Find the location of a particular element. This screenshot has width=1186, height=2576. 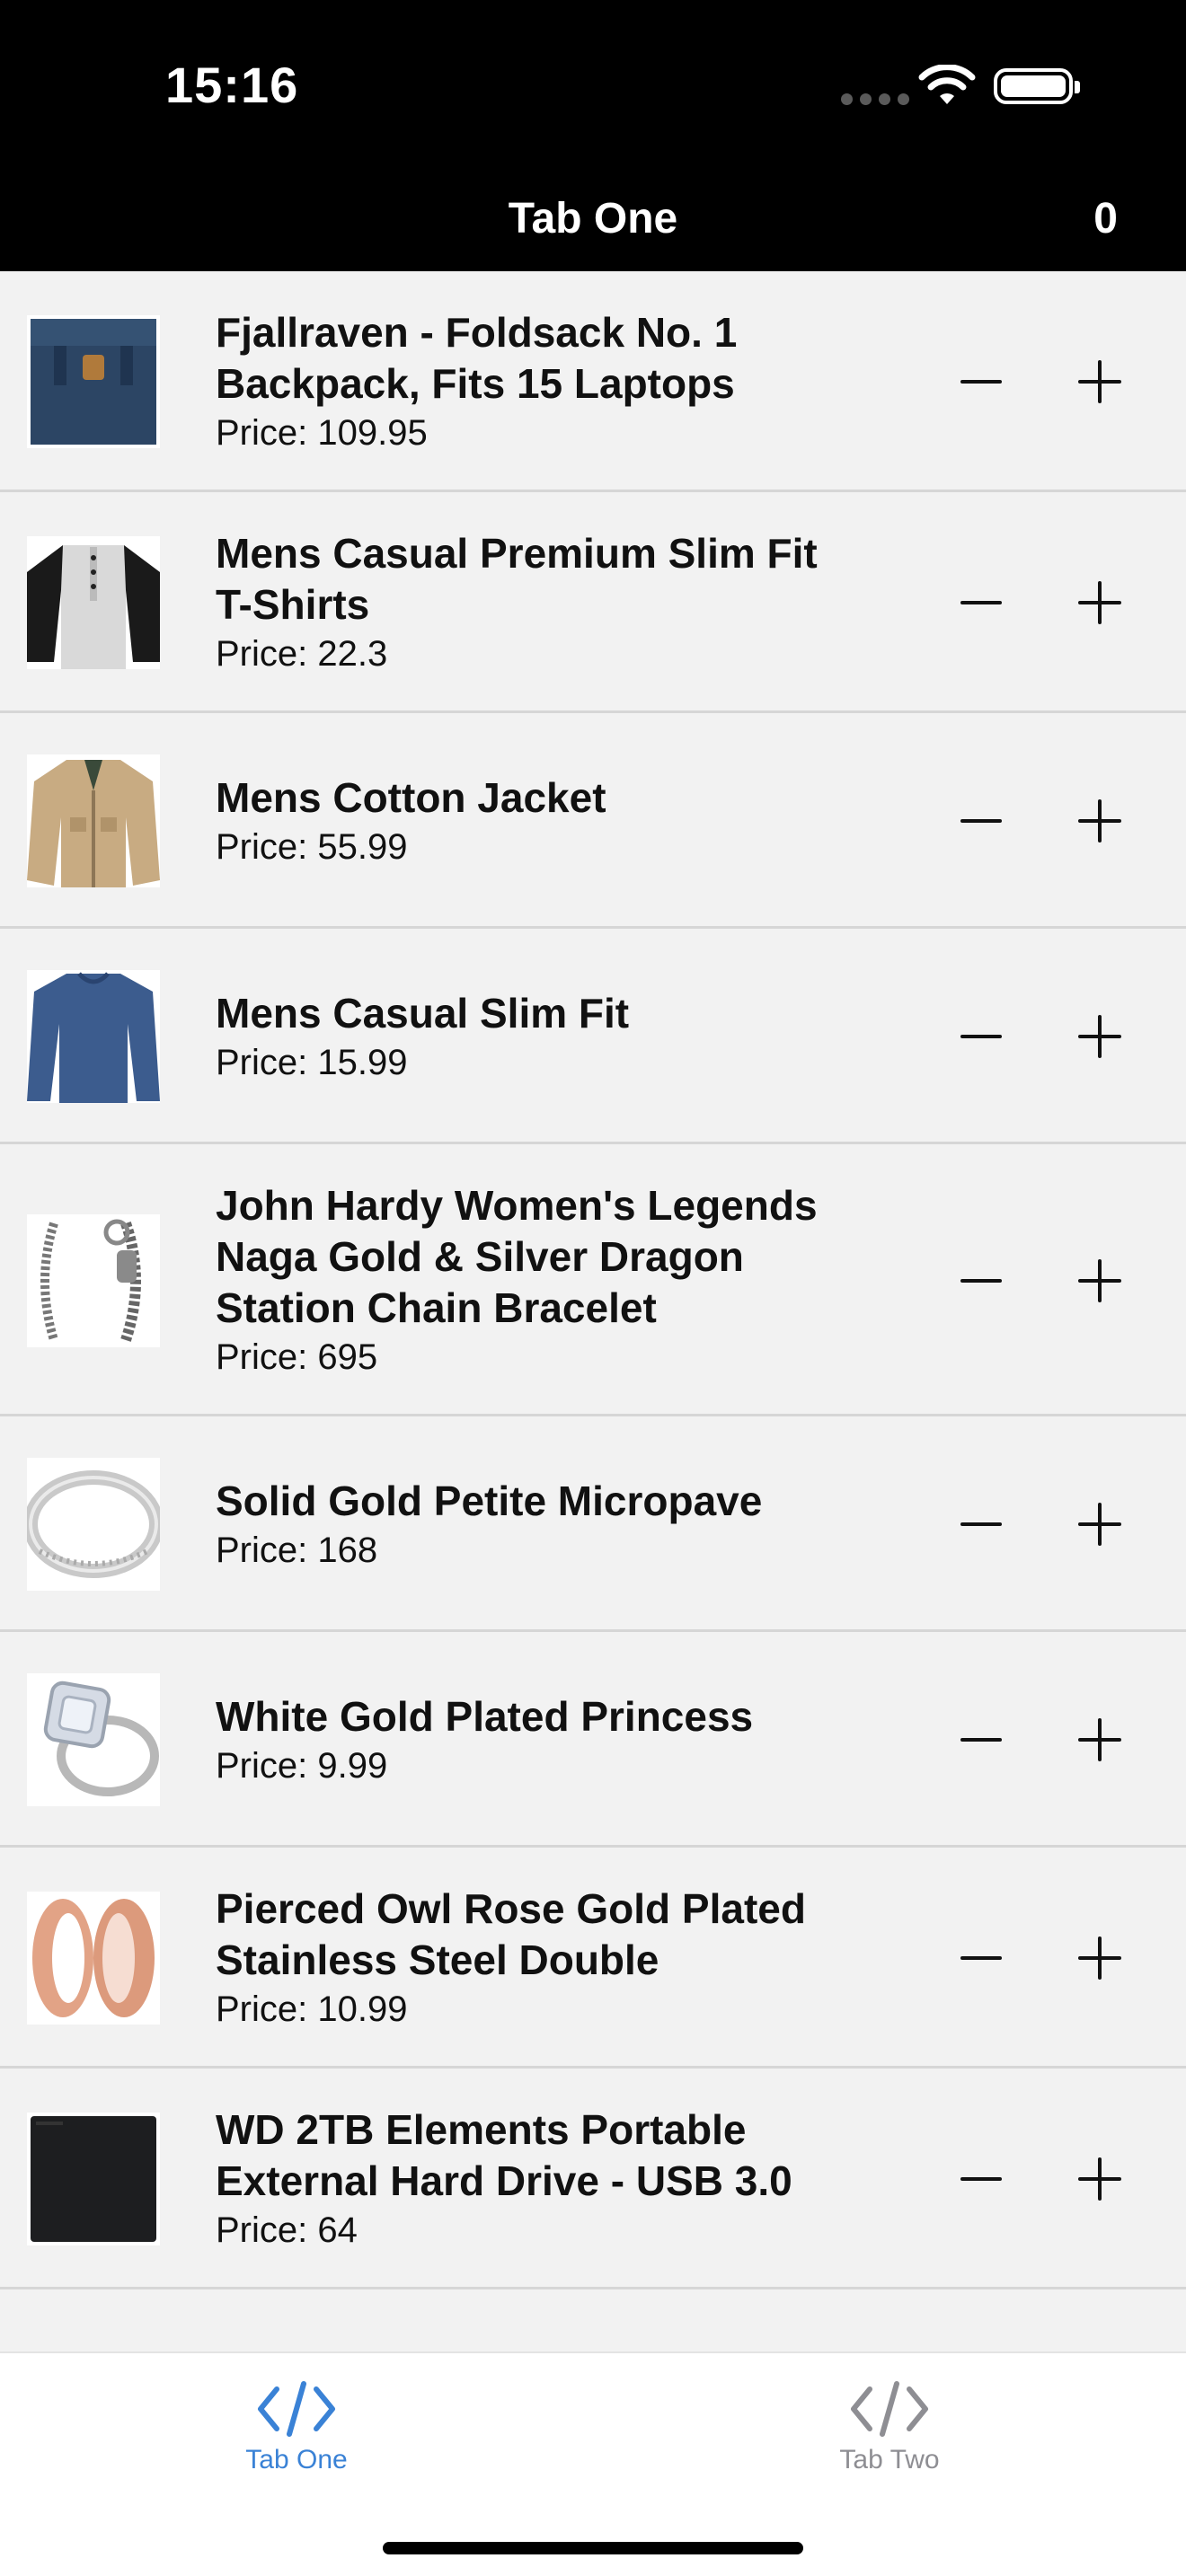

tab-one: Tab One is located at coordinates (296, 2427).